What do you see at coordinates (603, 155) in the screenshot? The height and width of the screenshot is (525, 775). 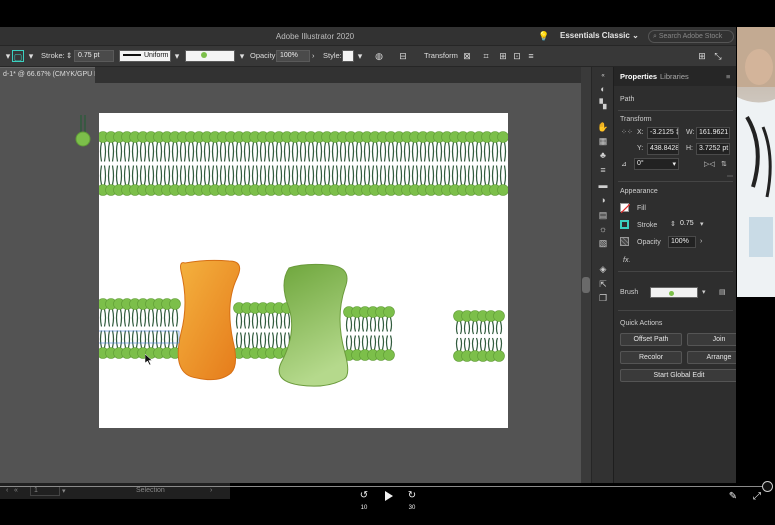 I see `symbols-icon: ♣` at bounding box center [603, 155].